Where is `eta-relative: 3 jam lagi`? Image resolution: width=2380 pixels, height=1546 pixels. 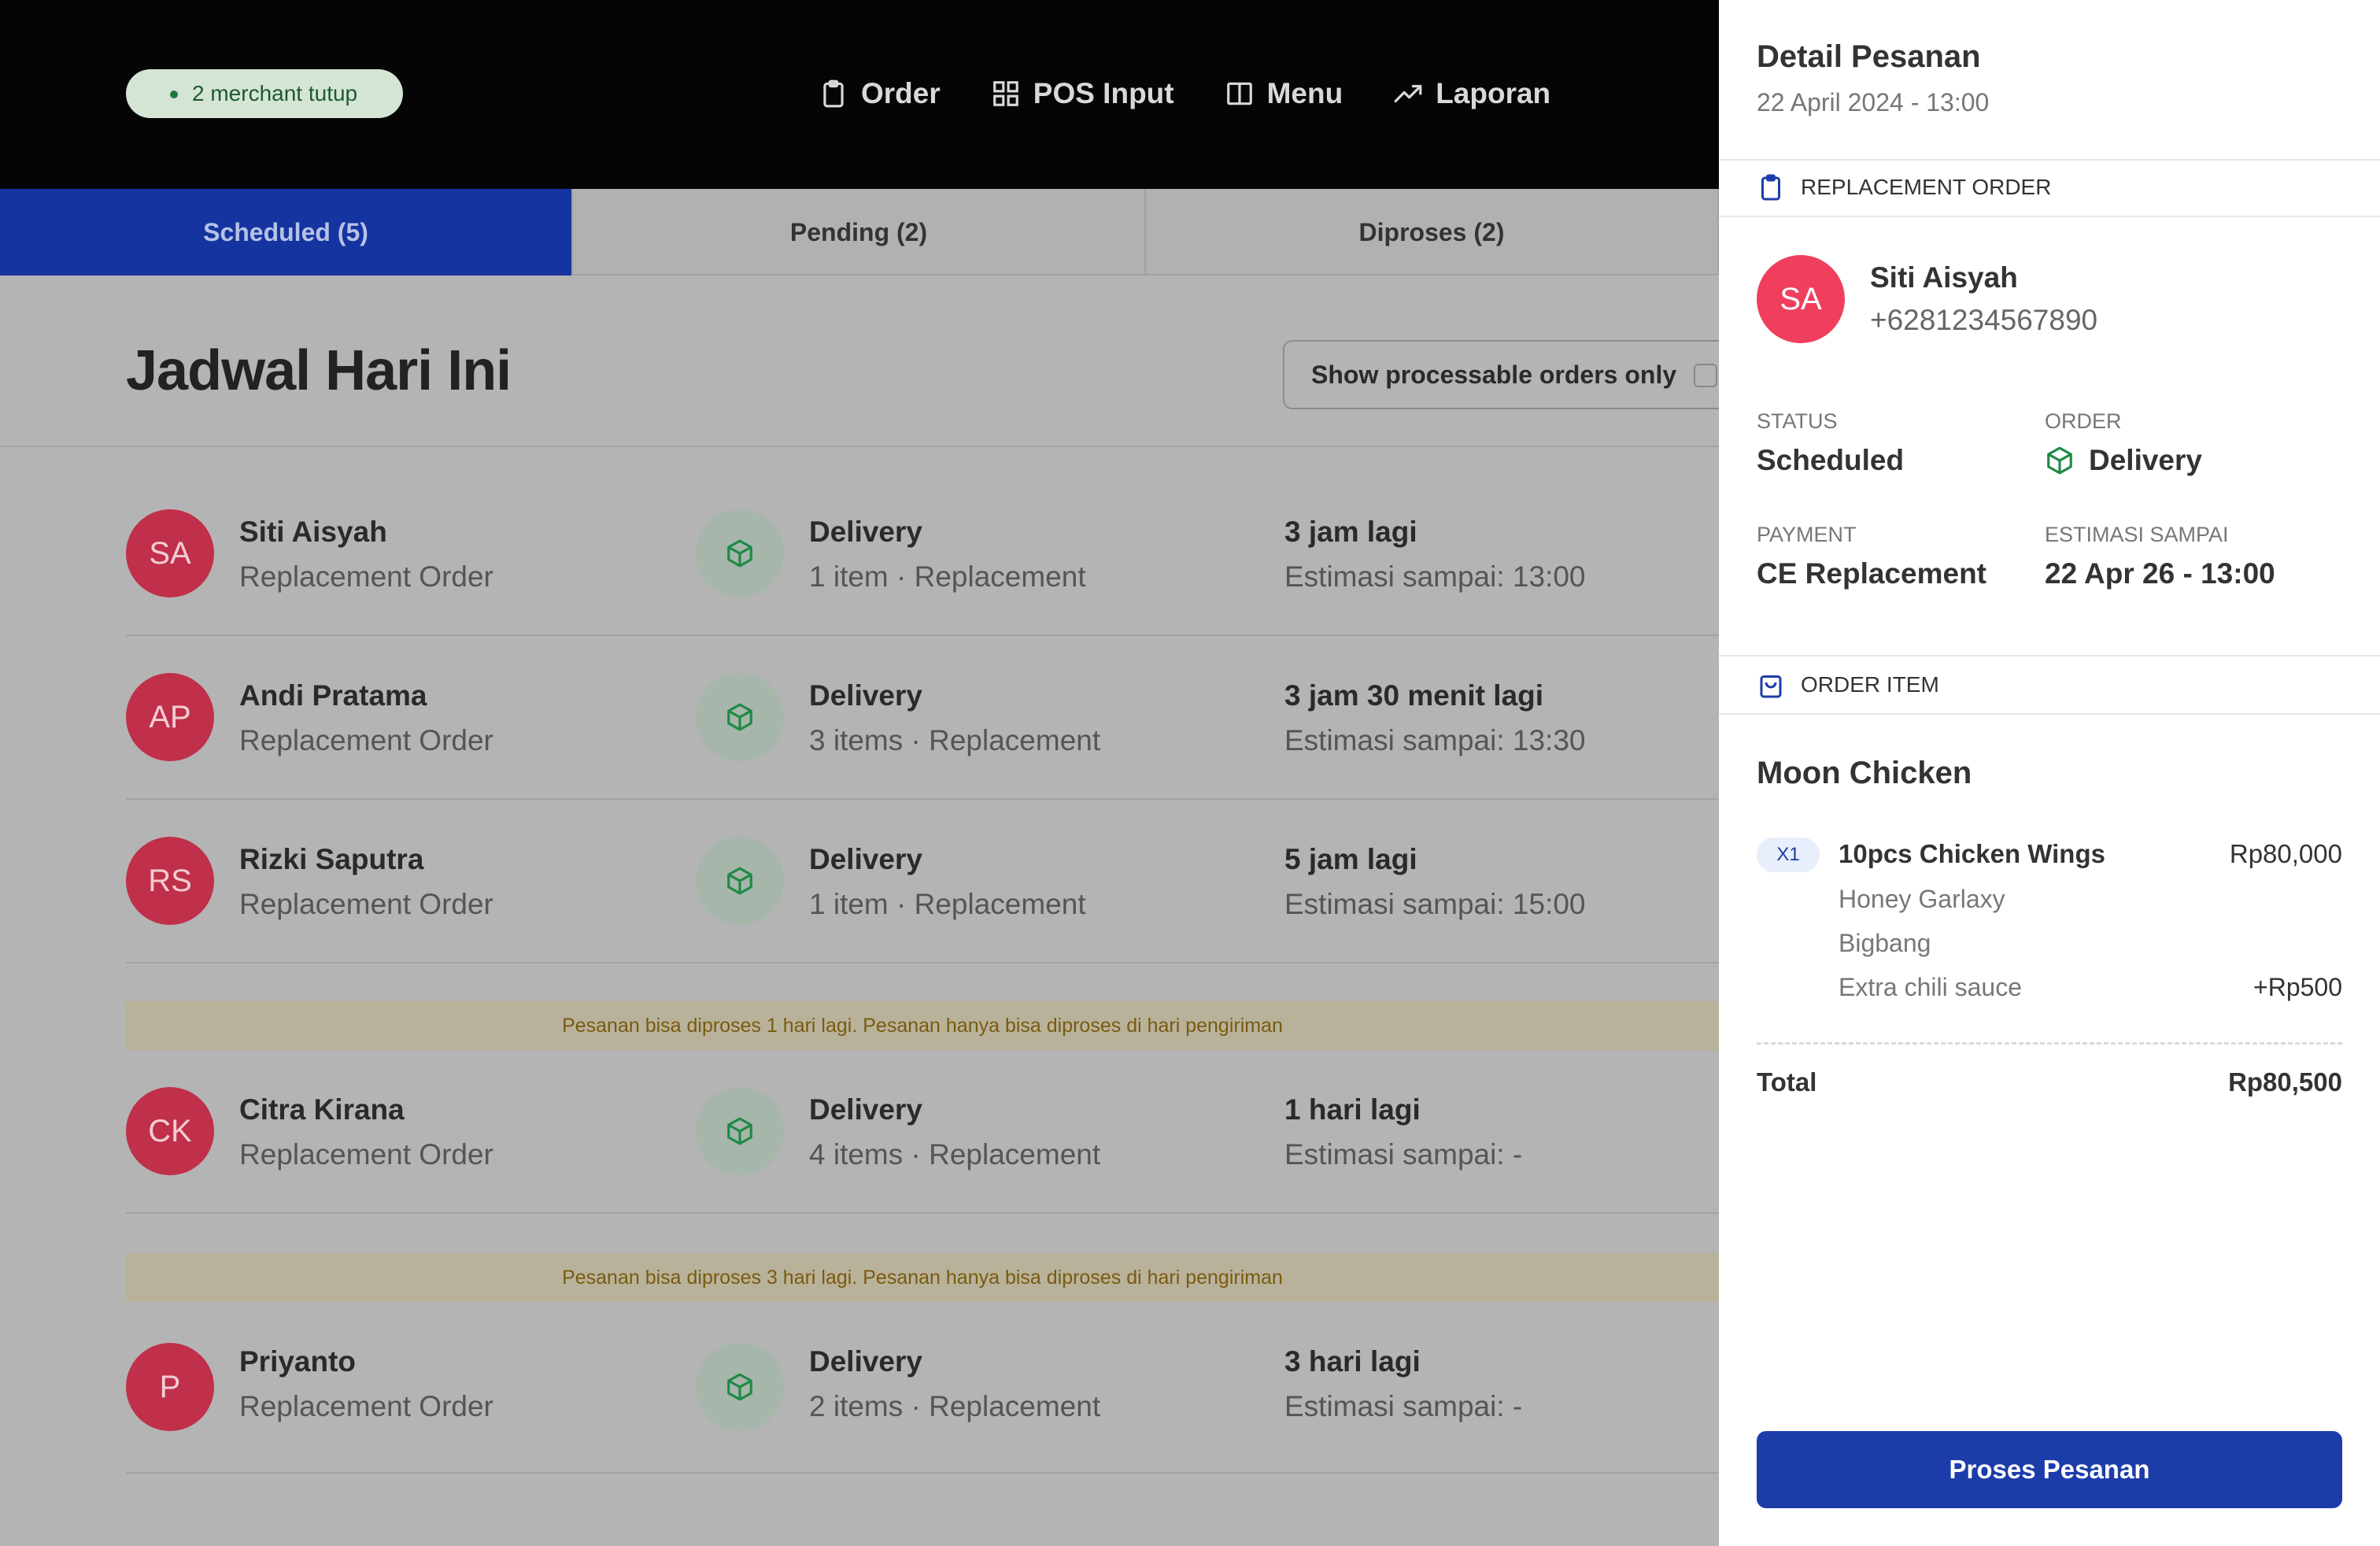 eta-relative: 3 jam lagi is located at coordinates (1350, 532).